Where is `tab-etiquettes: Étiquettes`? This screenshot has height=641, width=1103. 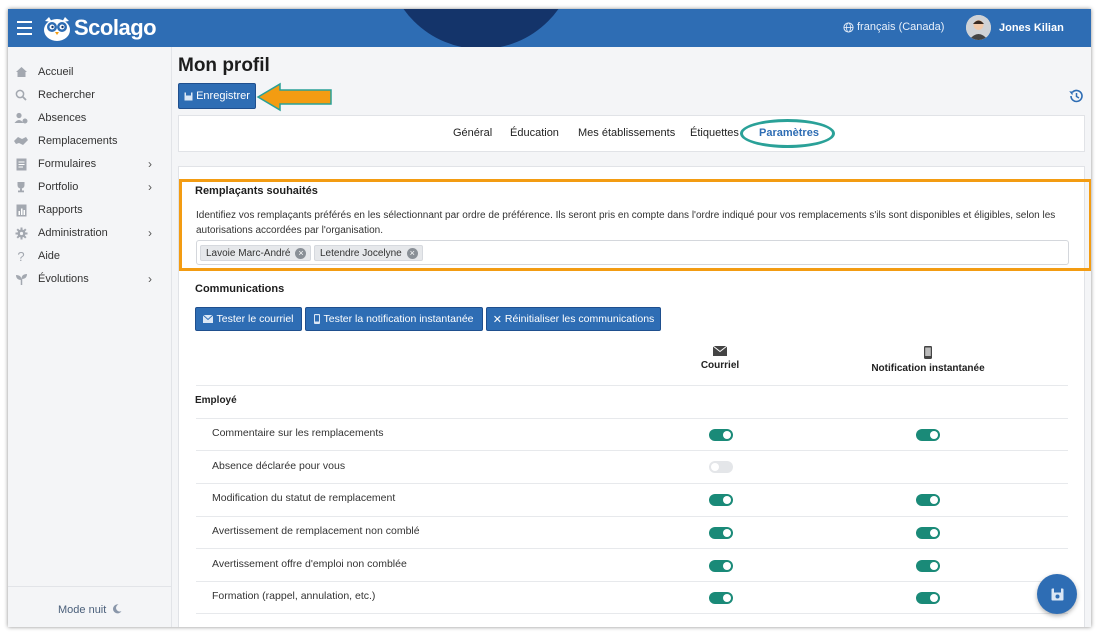
tab-etiquettes: Étiquettes is located at coordinates (714, 133).